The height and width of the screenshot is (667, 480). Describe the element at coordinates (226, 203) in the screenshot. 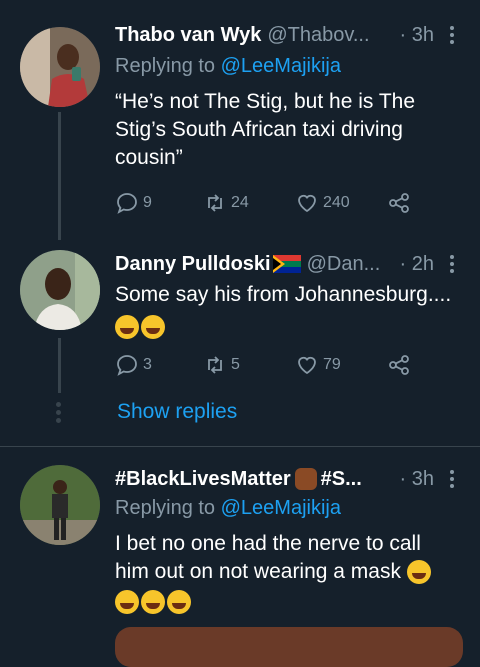

I see `retweet-button: 24` at that location.